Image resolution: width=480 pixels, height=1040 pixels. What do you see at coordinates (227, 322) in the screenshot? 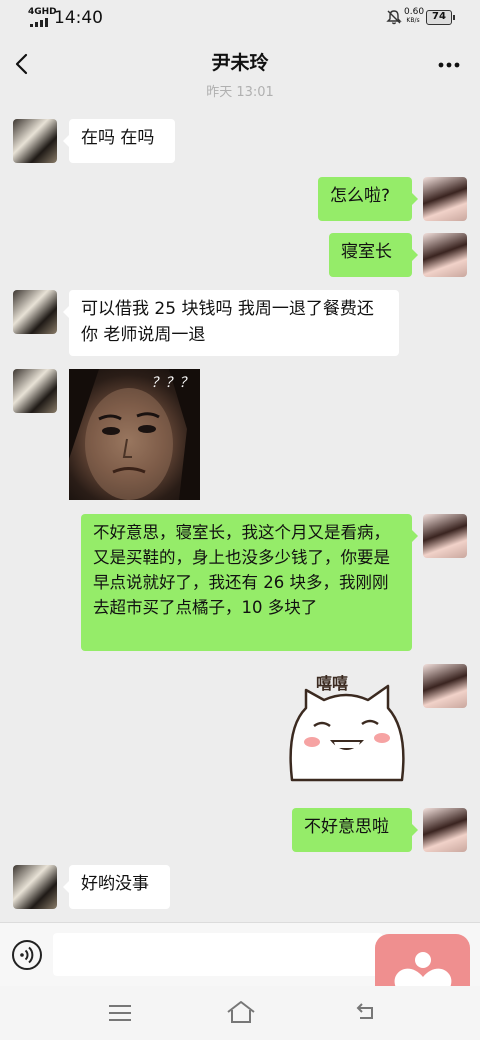
I see `message-text: 可以借我 25 块钱吗 我周一退了餐费还你 老师说周一退` at bounding box center [227, 322].